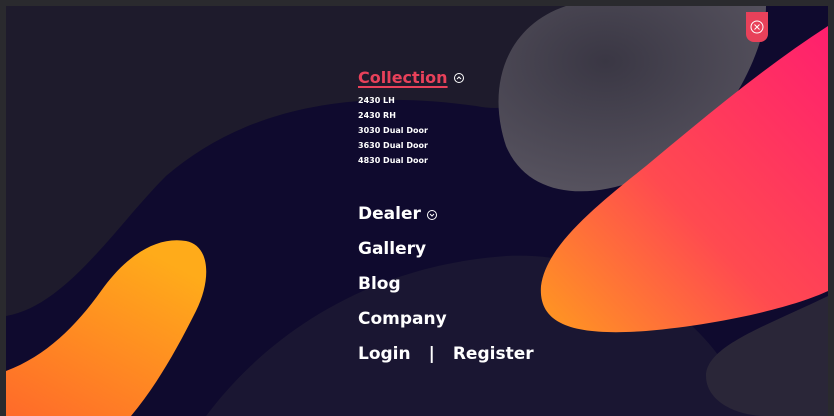 The height and width of the screenshot is (416, 834). What do you see at coordinates (458, 77) in the screenshot?
I see `chevron-up-icon` at bounding box center [458, 77].